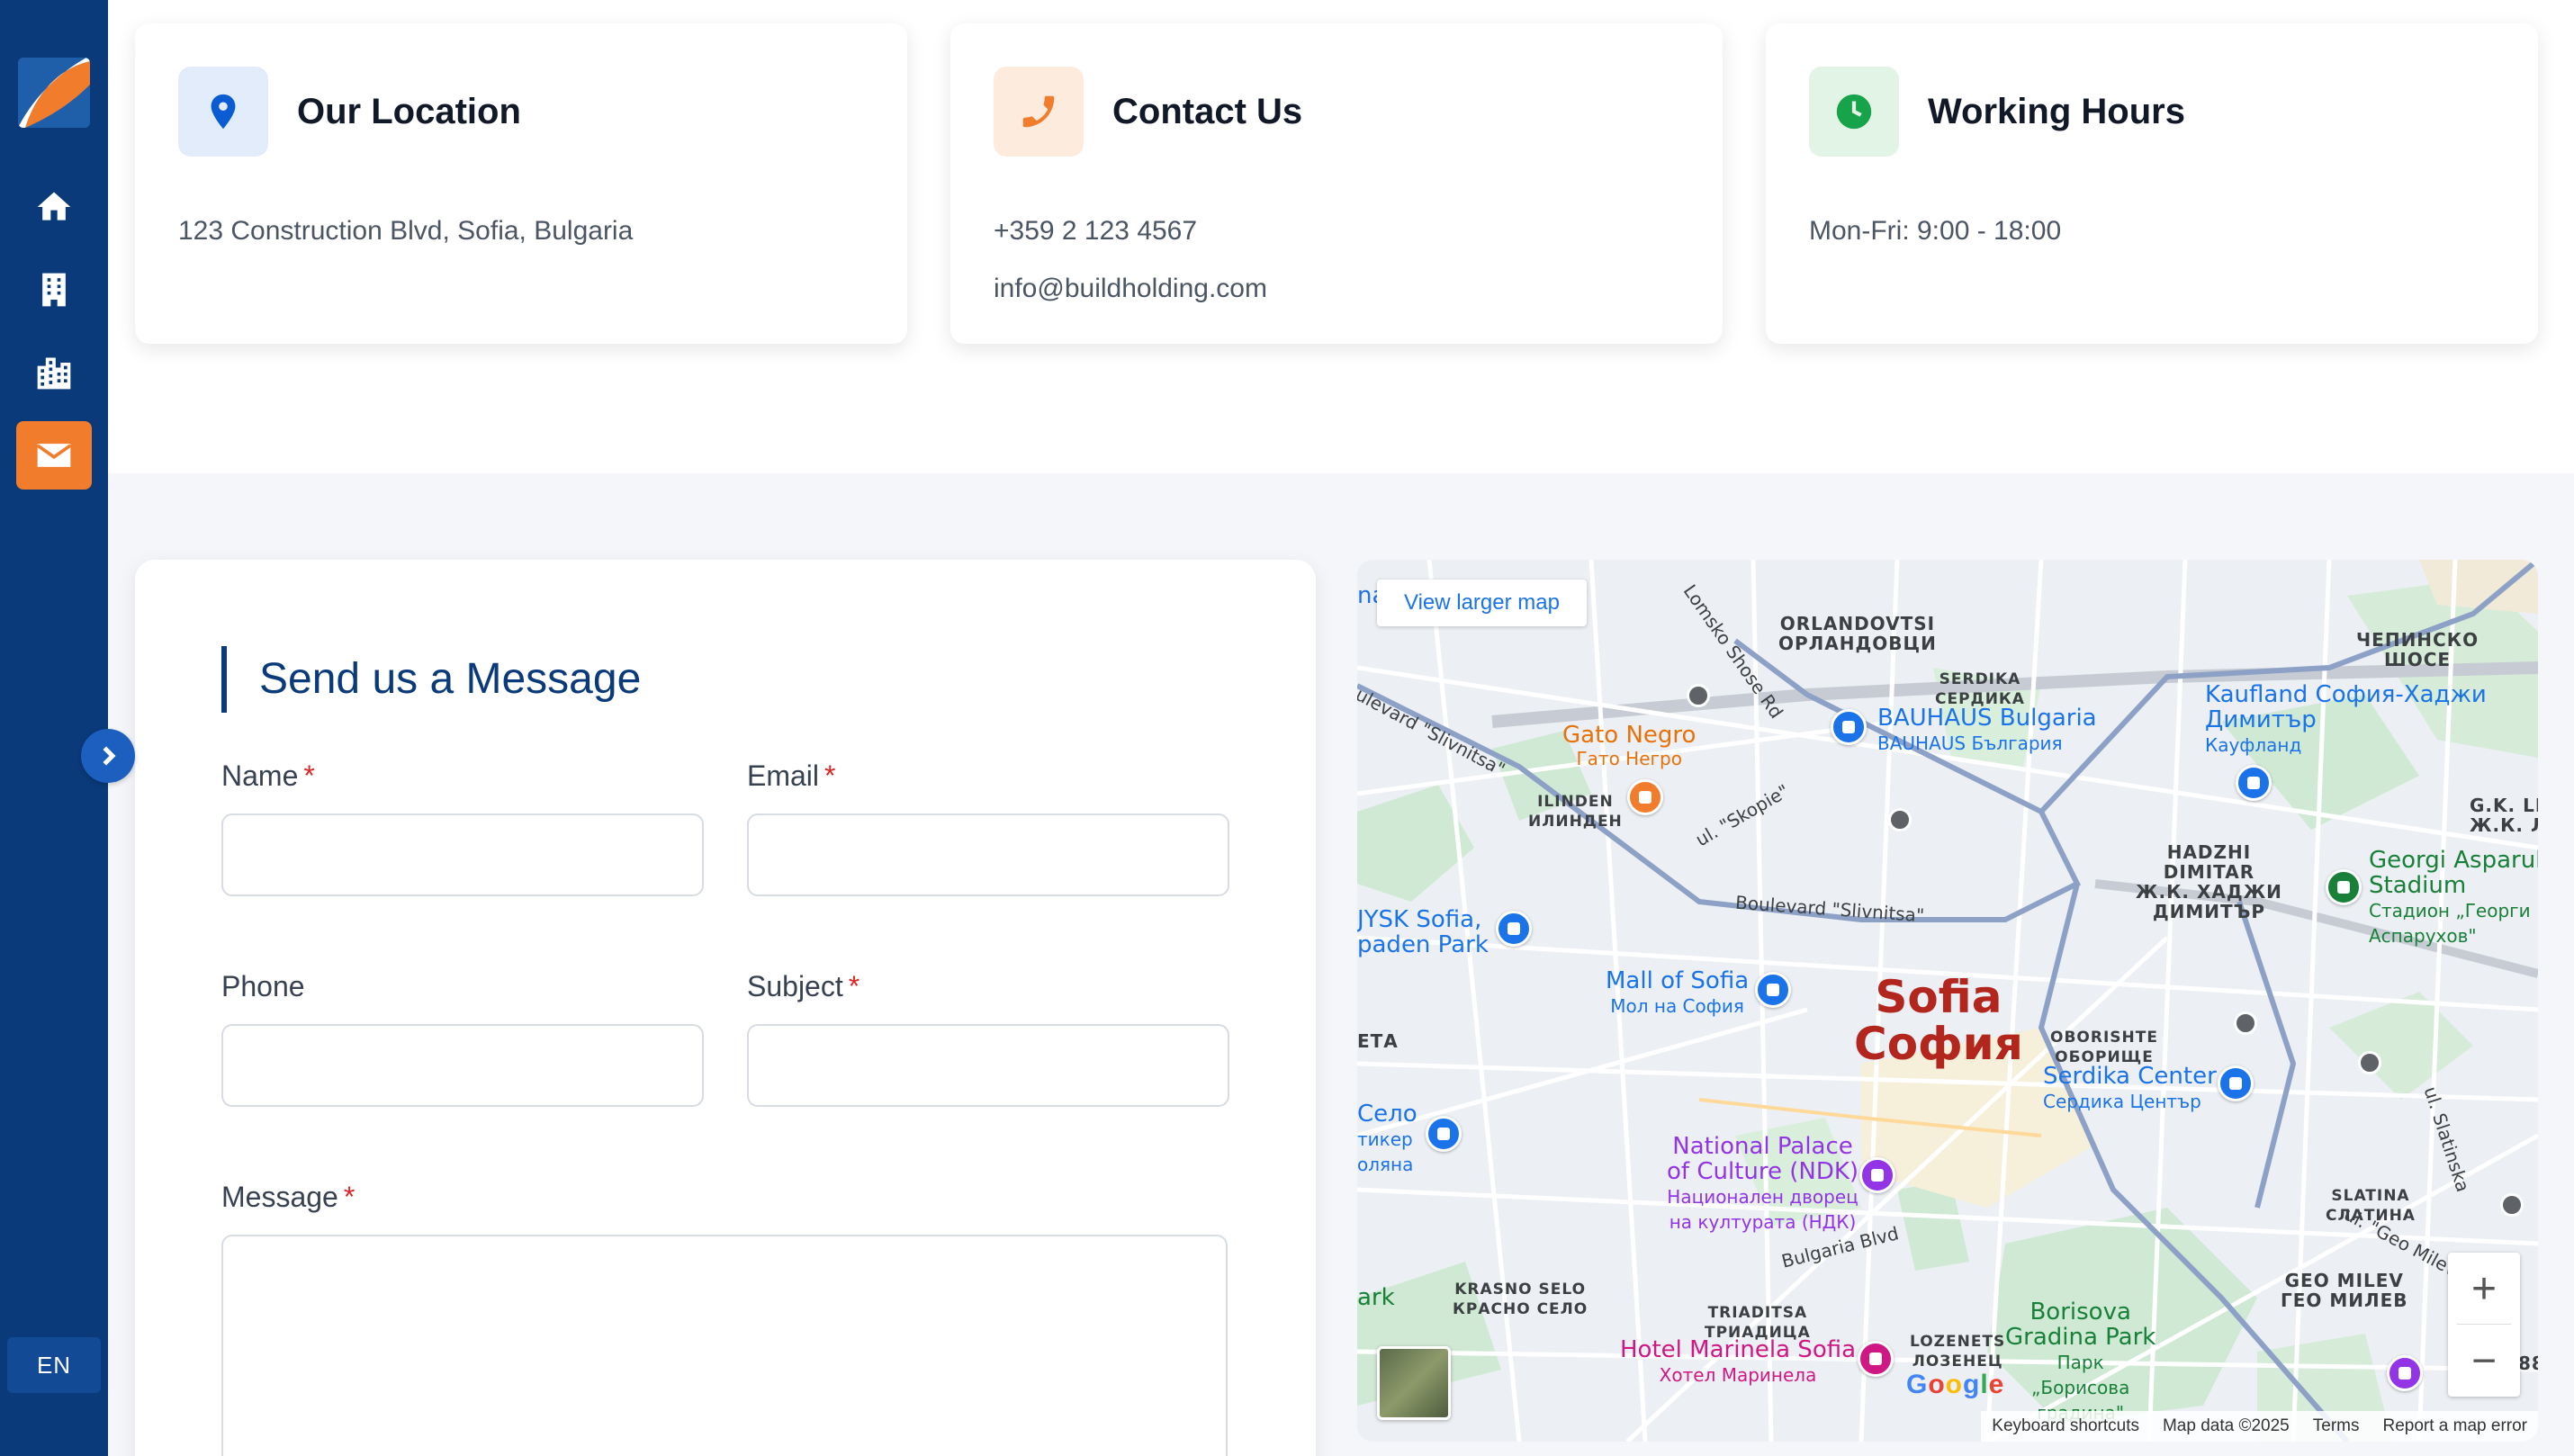 This screenshot has height=1456, width=2574. I want to click on nav-projects, so click(54, 290).